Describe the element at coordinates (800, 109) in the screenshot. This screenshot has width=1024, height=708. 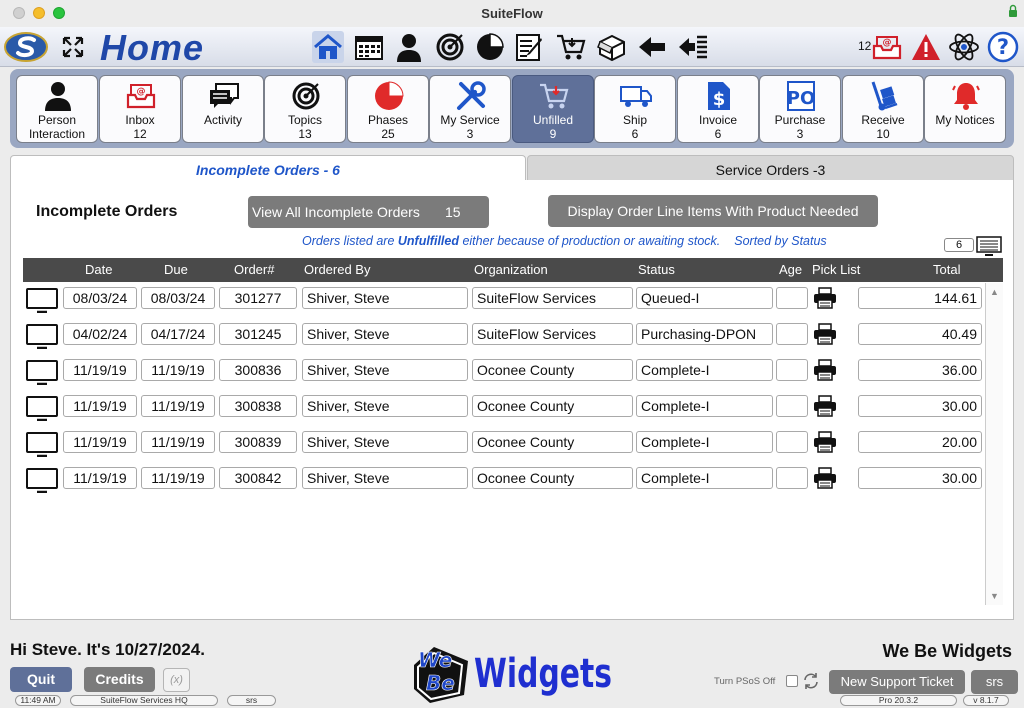
I see `module-purchase: PO Purchase 3` at that location.